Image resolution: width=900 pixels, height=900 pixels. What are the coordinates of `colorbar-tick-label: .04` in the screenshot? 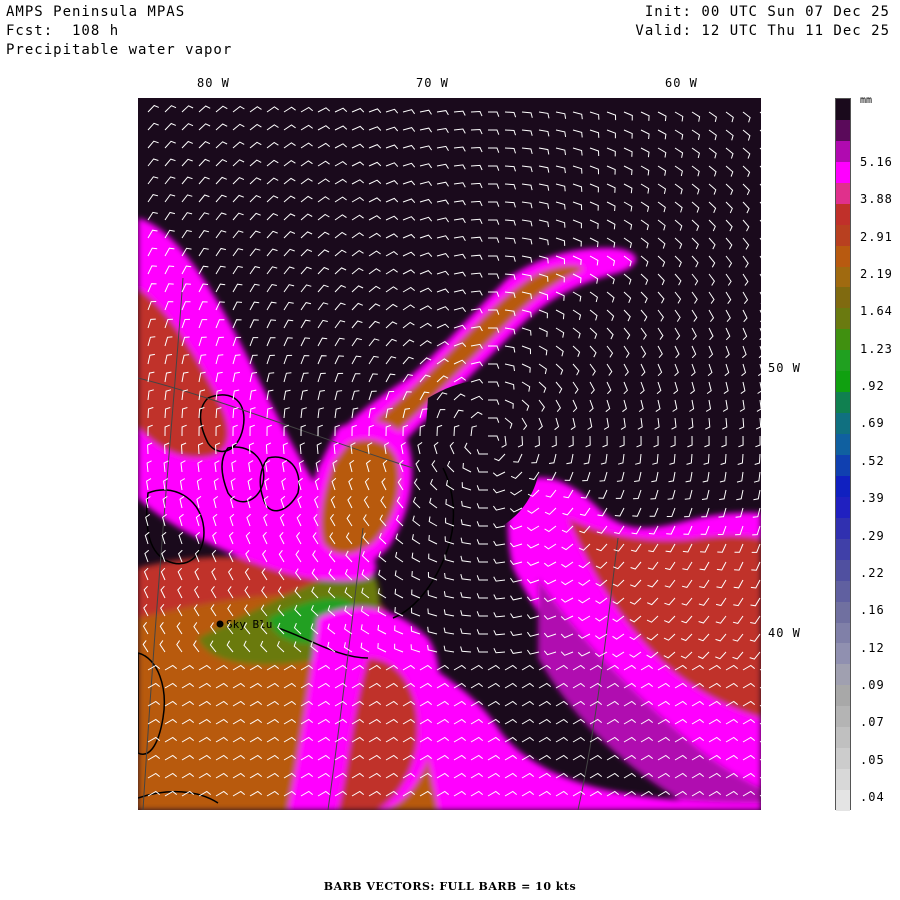 It's located at (872, 797).